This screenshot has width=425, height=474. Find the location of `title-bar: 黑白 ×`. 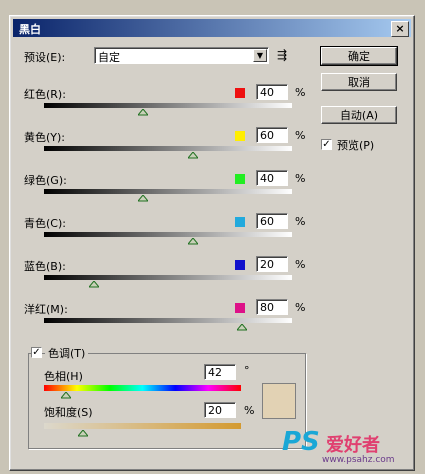

title-bar: 黑白 × is located at coordinates (212, 28).